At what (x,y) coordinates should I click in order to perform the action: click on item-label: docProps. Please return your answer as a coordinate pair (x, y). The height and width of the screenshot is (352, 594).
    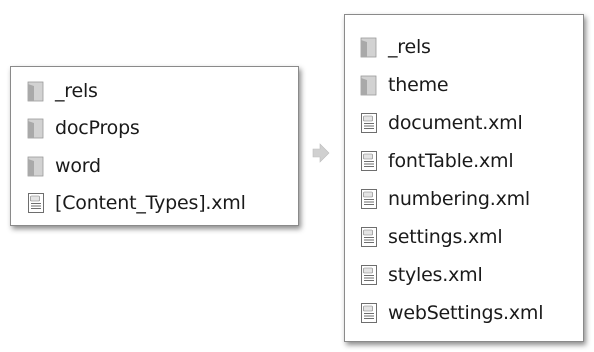
    Looking at the image, I should click on (97, 128).